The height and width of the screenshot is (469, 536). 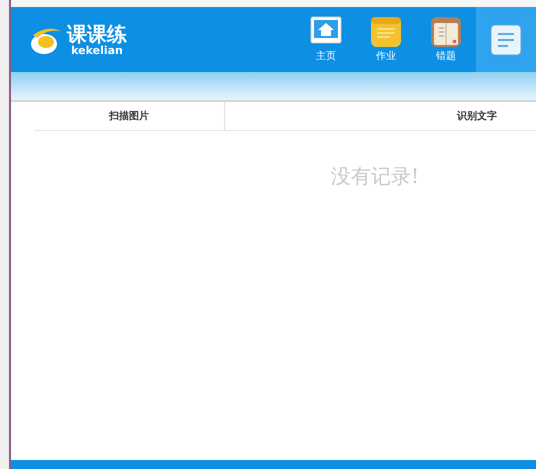 I want to click on nav-item, so click(x=506, y=39).